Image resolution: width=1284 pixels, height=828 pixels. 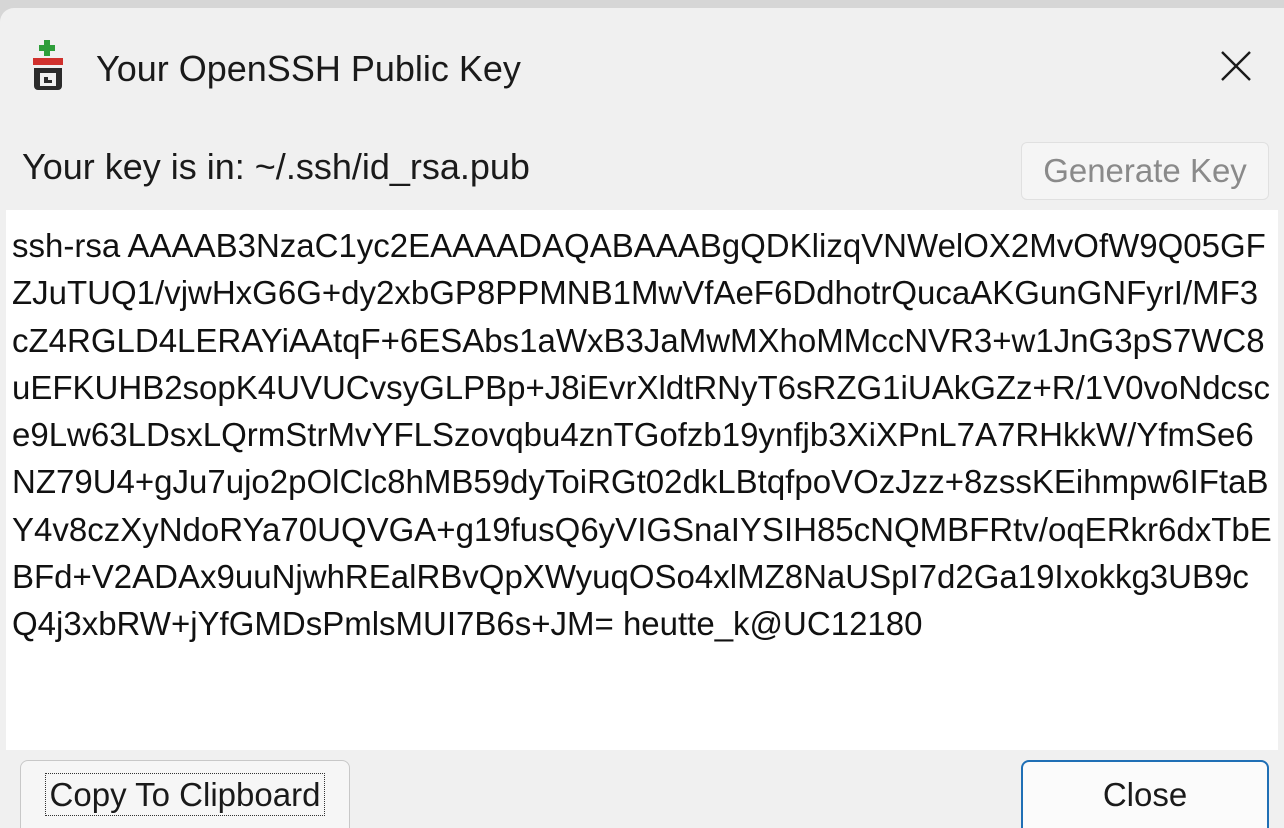 What do you see at coordinates (642, 62) in the screenshot?
I see `title-bar: Your OpenSSH Public Key` at bounding box center [642, 62].